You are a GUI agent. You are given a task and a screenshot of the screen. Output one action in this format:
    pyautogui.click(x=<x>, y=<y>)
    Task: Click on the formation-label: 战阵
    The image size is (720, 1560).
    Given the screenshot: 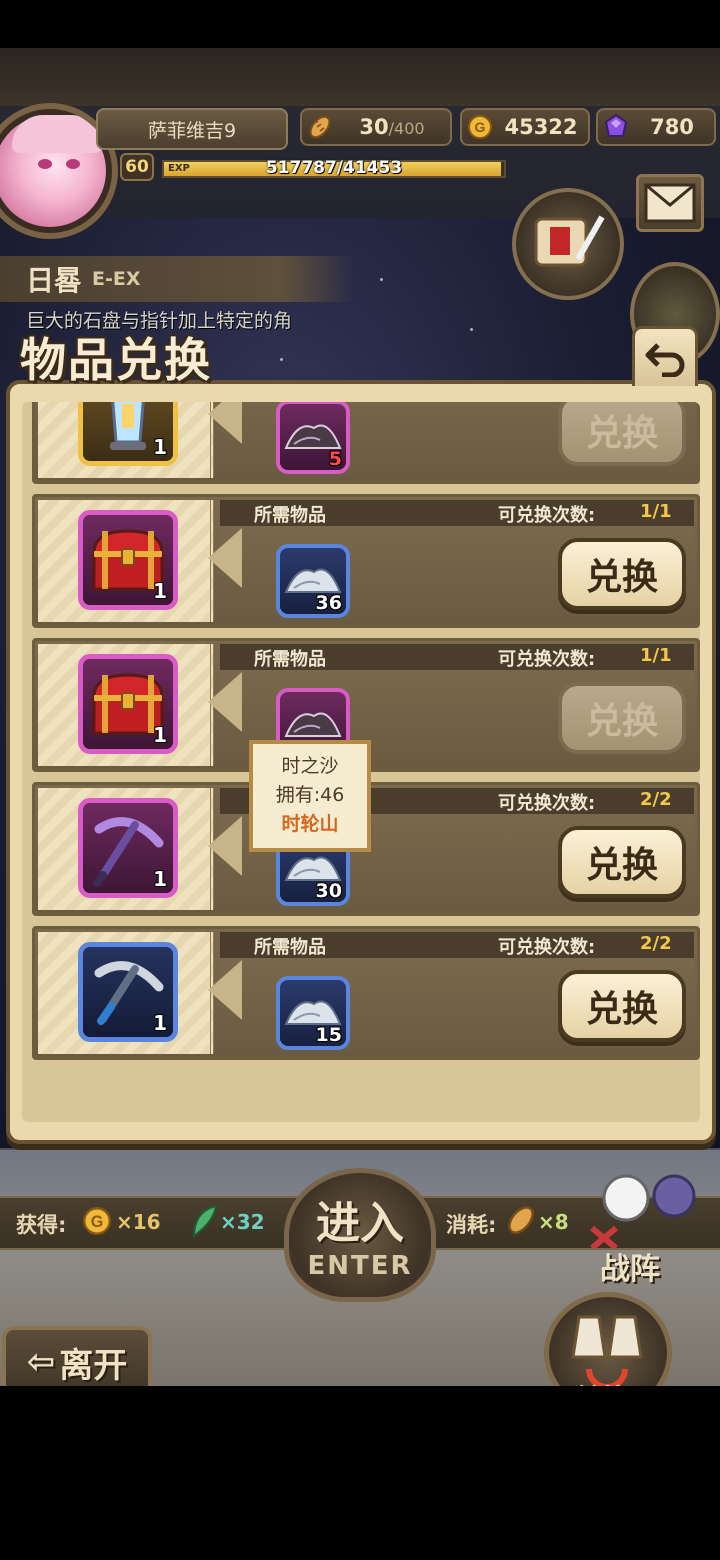 What is the action you would take?
    pyautogui.click(x=630, y=1269)
    